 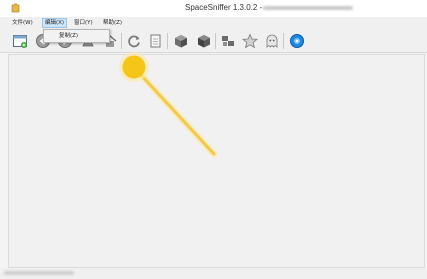 I want to click on star-button, so click(x=250, y=41).